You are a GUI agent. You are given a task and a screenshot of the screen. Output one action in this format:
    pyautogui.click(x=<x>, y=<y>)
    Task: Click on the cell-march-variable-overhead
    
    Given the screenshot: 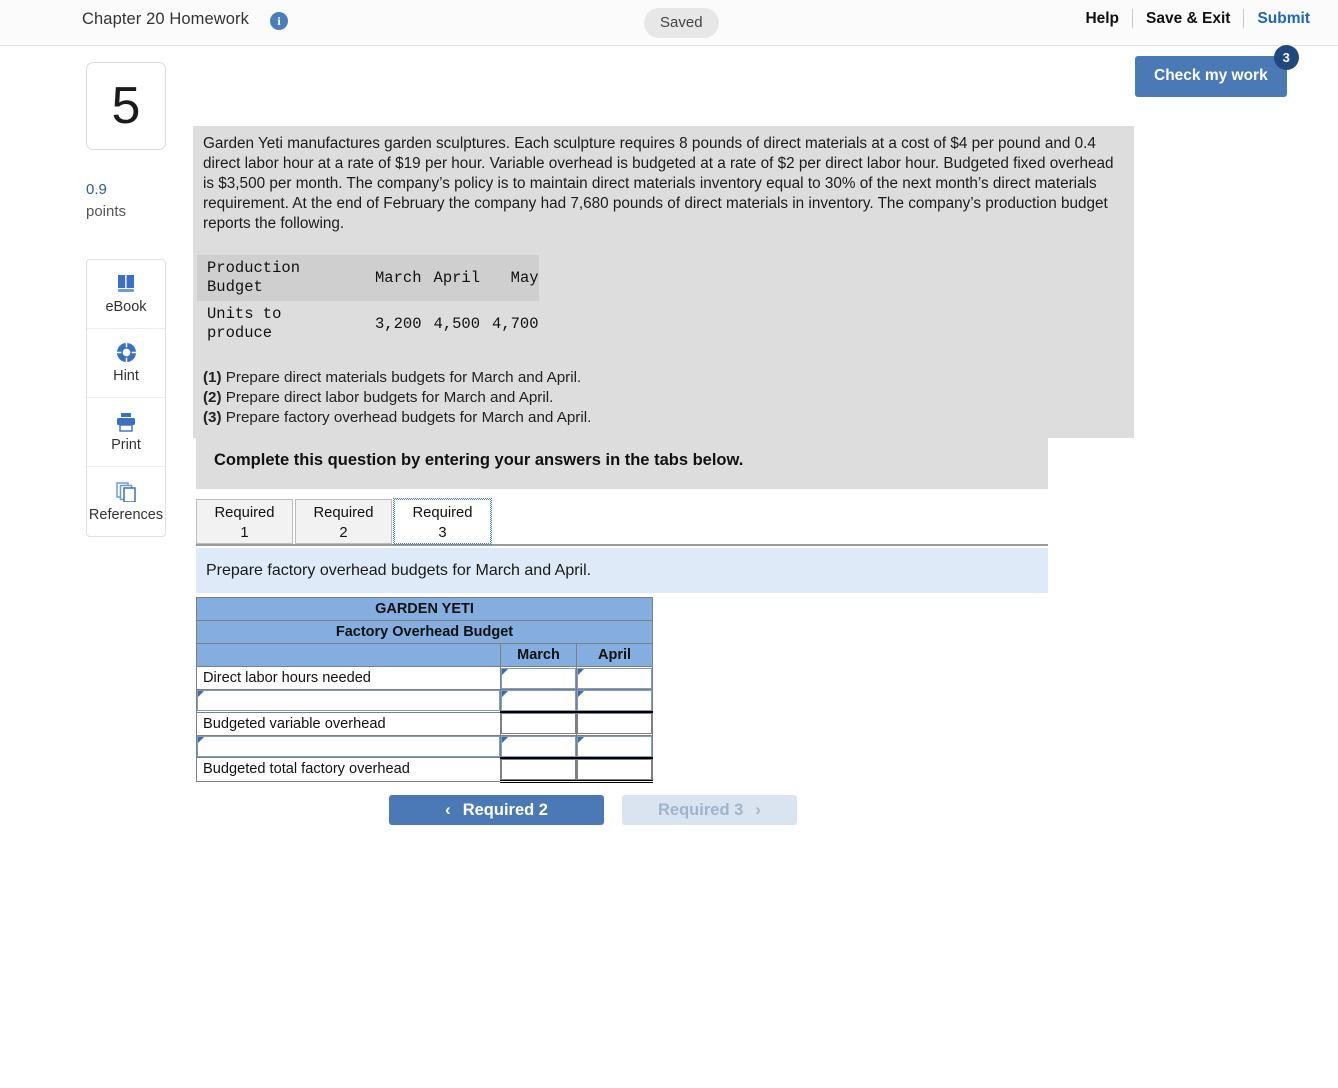 What is the action you would take?
    pyautogui.click(x=538, y=723)
    